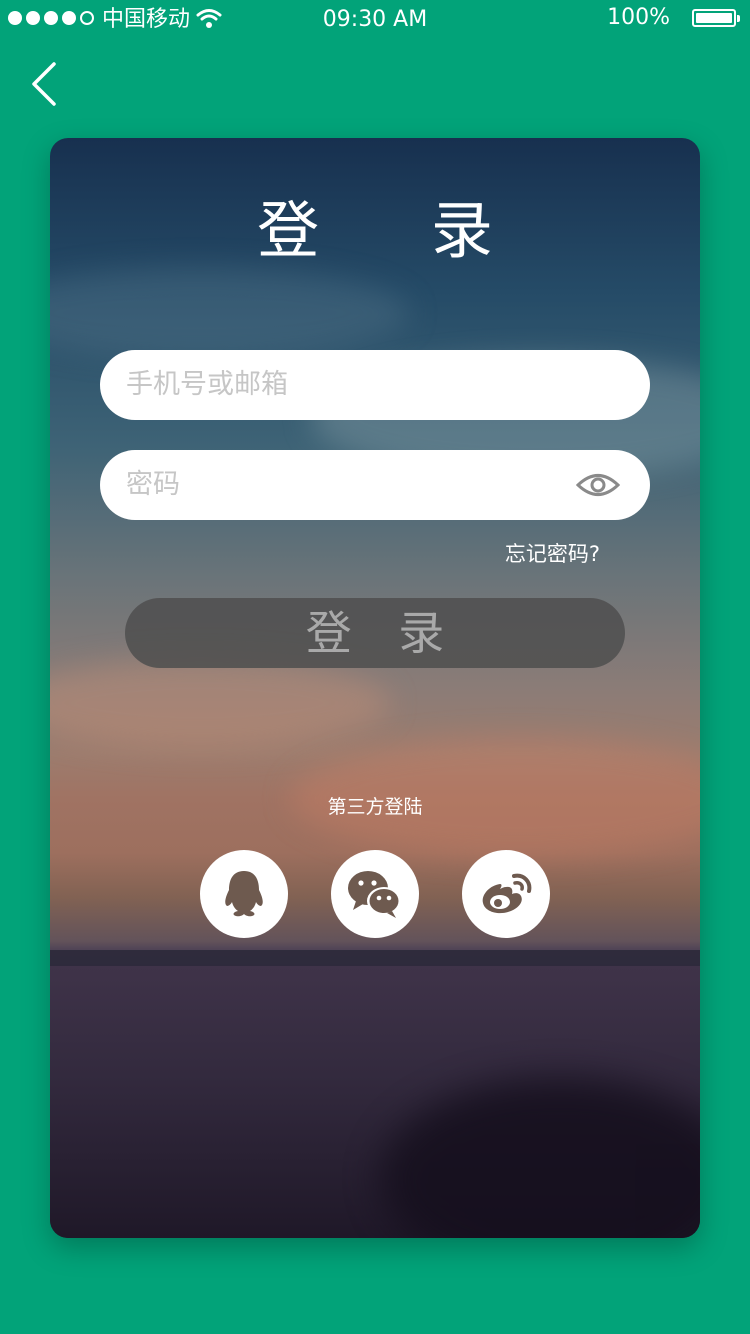  I want to click on third-party-label: 第三方登陆, so click(375, 807).